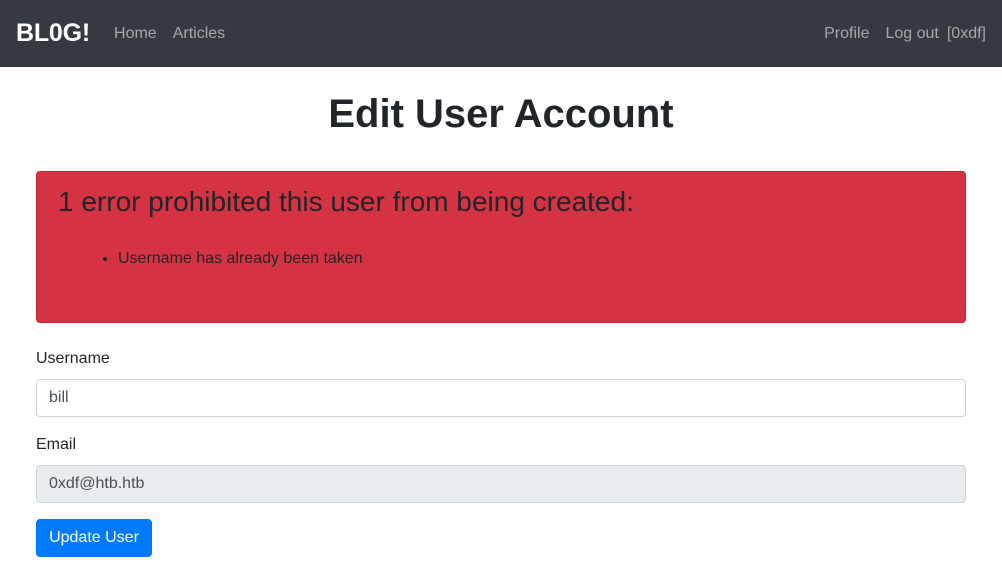 This screenshot has width=1002, height=573. I want to click on nav-link-profile: Profile, so click(846, 34).